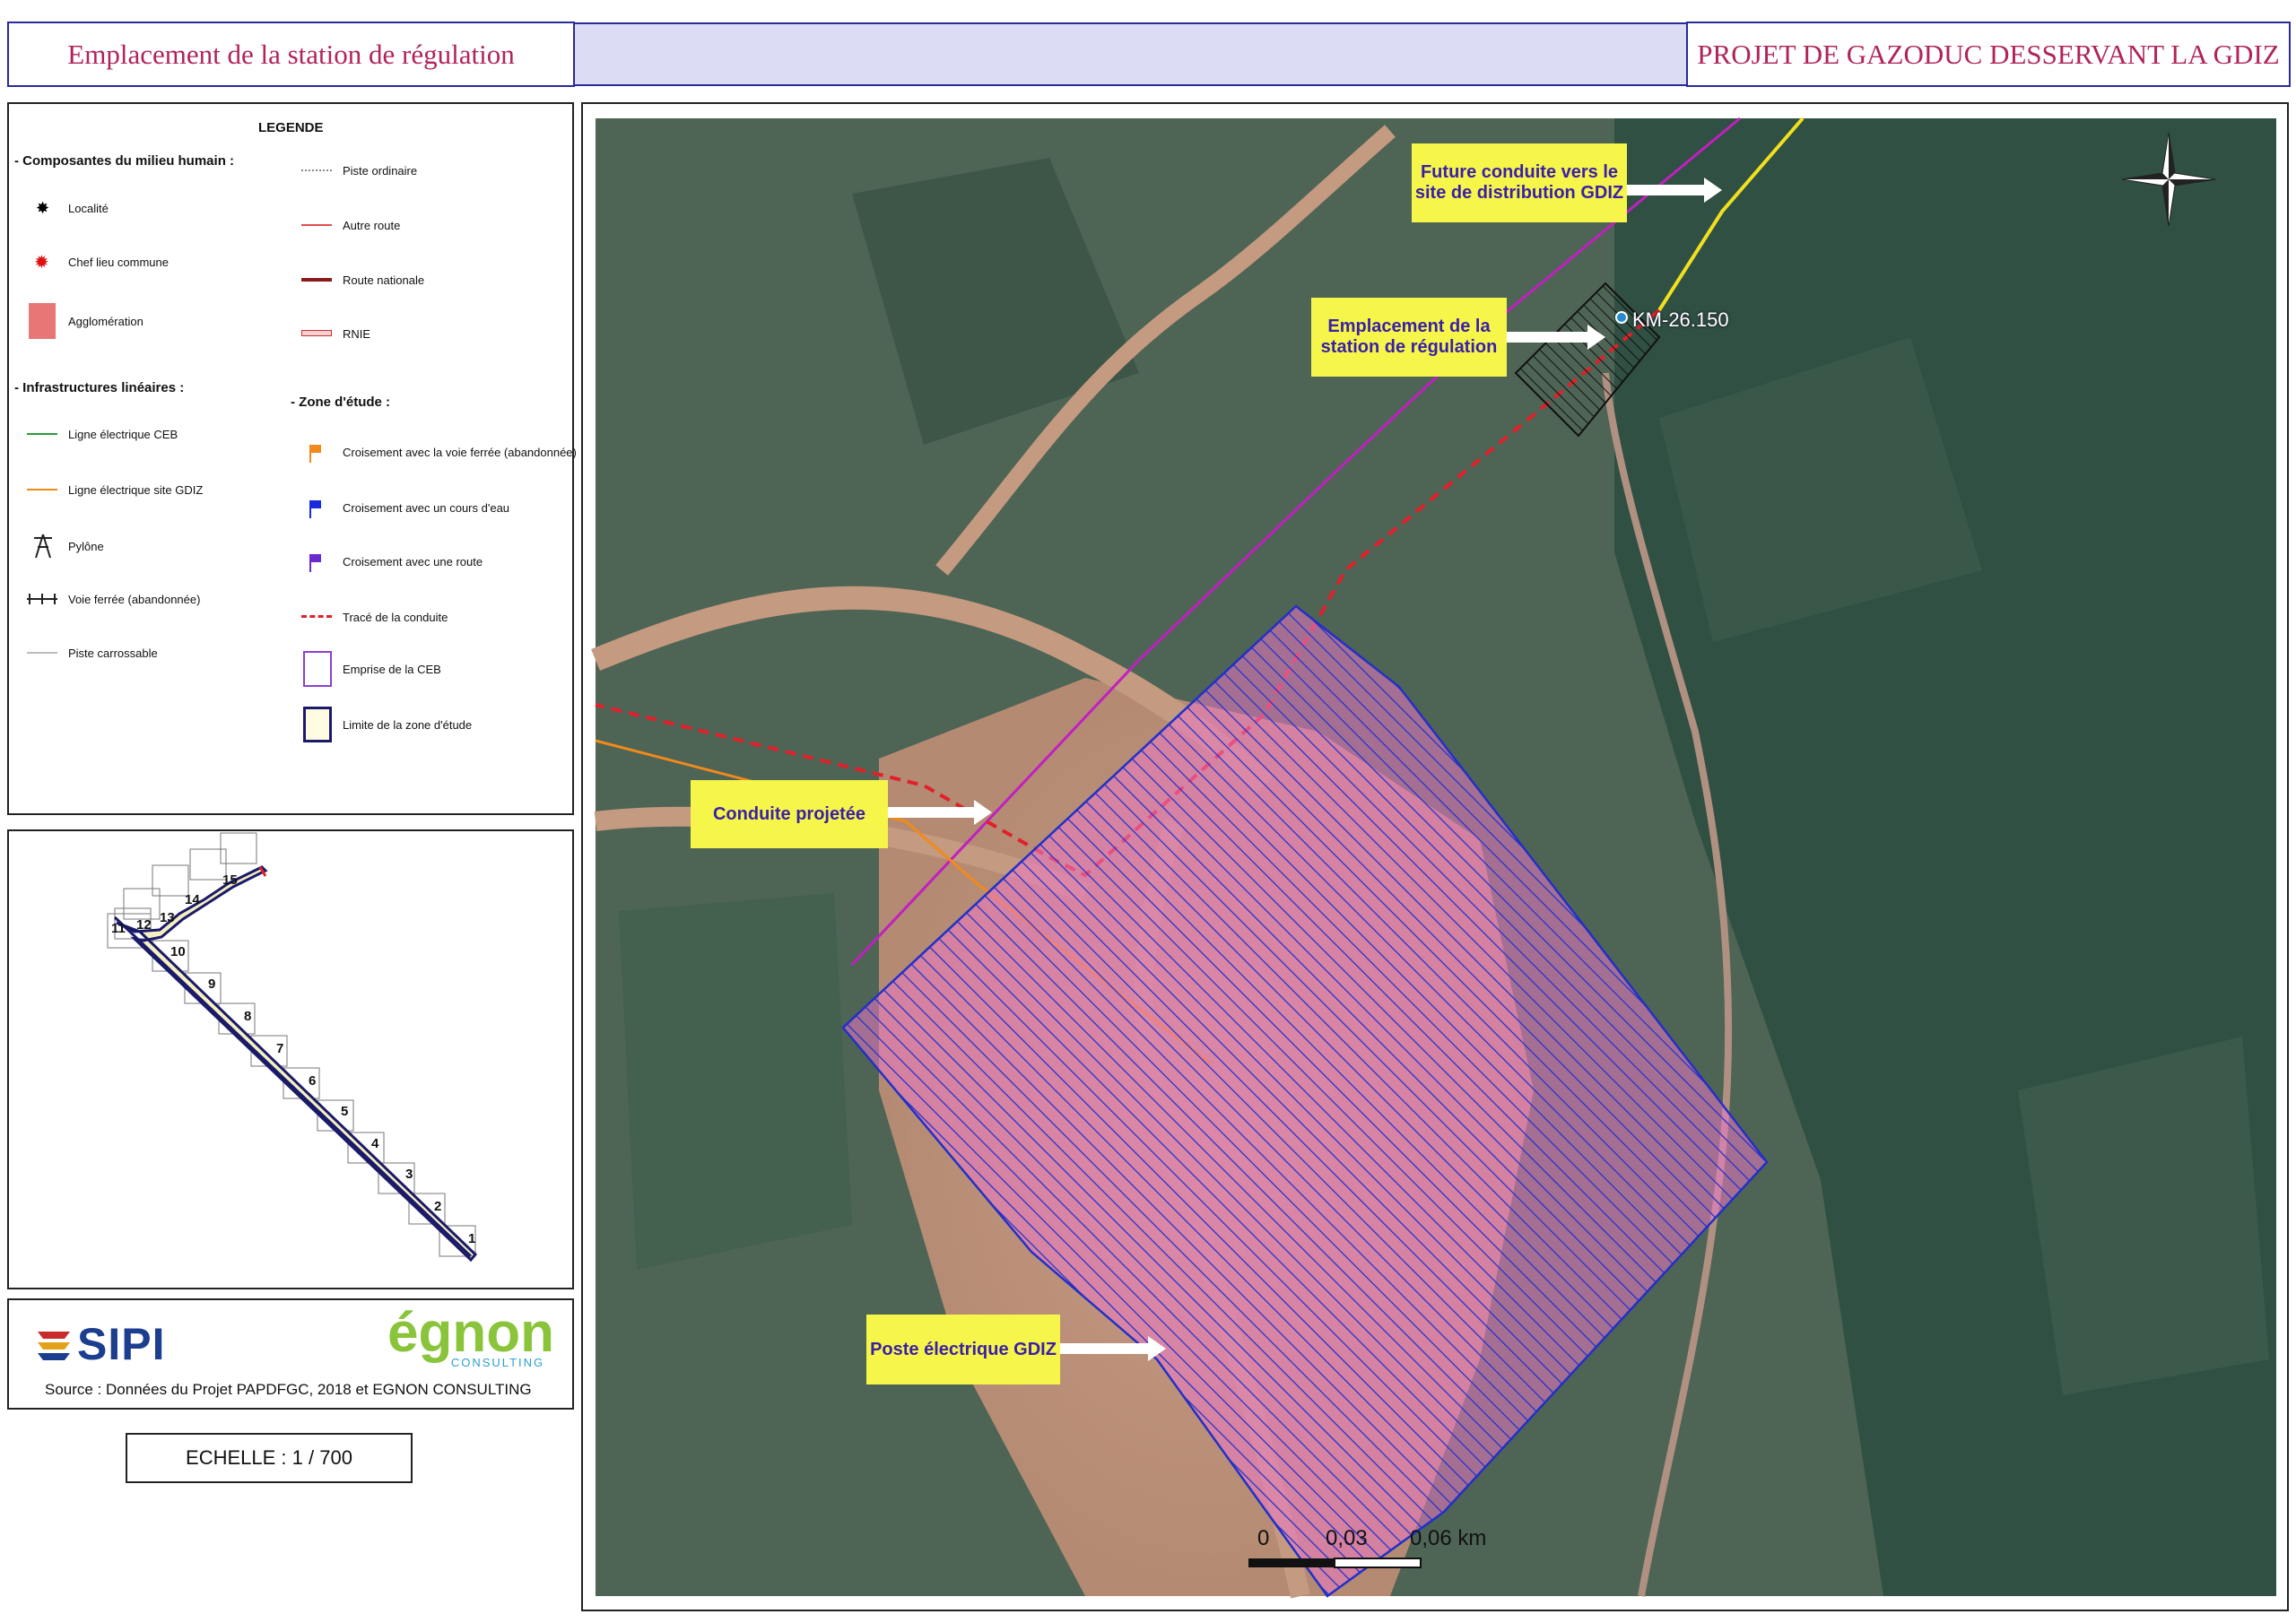 The height and width of the screenshot is (1623, 2296). Describe the element at coordinates (123, 434) in the screenshot. I see `legend-label: Ligne électrique CEB` at that location.